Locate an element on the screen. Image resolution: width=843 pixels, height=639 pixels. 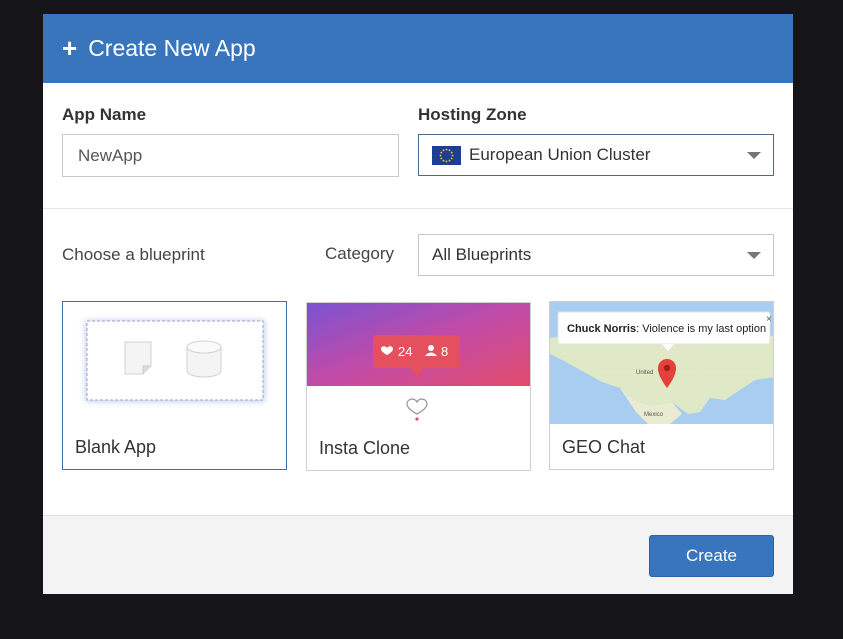
dialog-header: + Create New App is located at coordinates (418, 48).